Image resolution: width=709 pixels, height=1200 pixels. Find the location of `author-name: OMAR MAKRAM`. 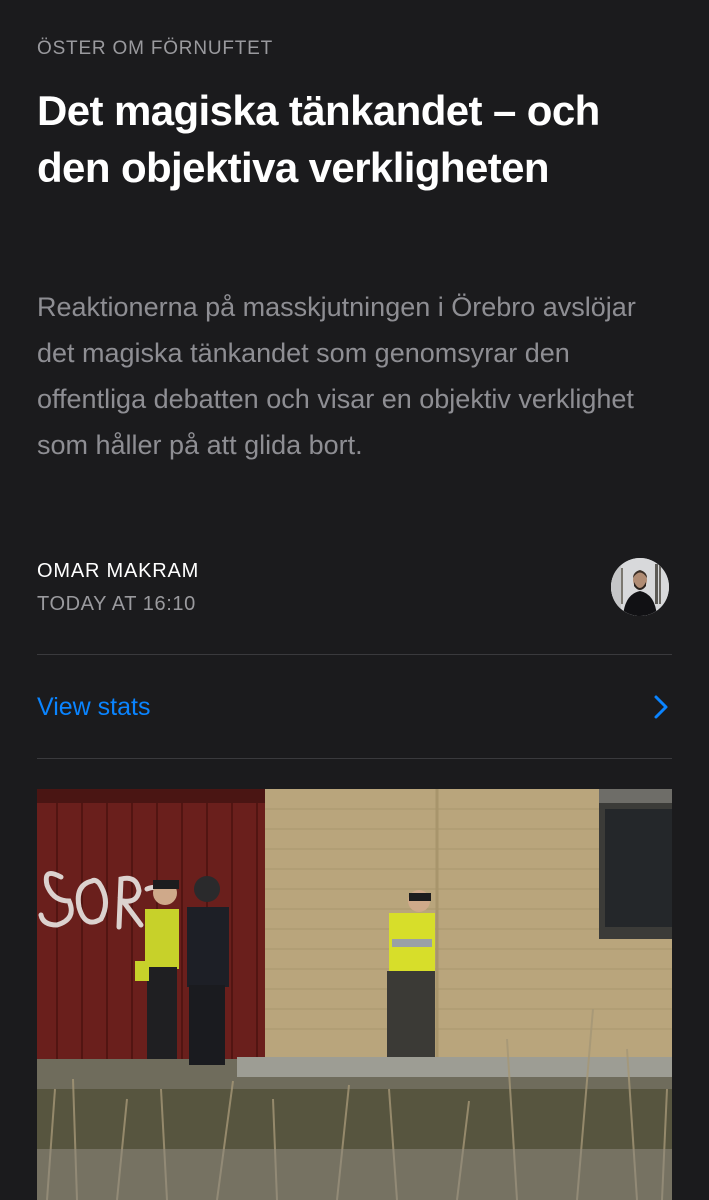

author-name: OMAR MAKRAM is located at coordinates (118, 571).